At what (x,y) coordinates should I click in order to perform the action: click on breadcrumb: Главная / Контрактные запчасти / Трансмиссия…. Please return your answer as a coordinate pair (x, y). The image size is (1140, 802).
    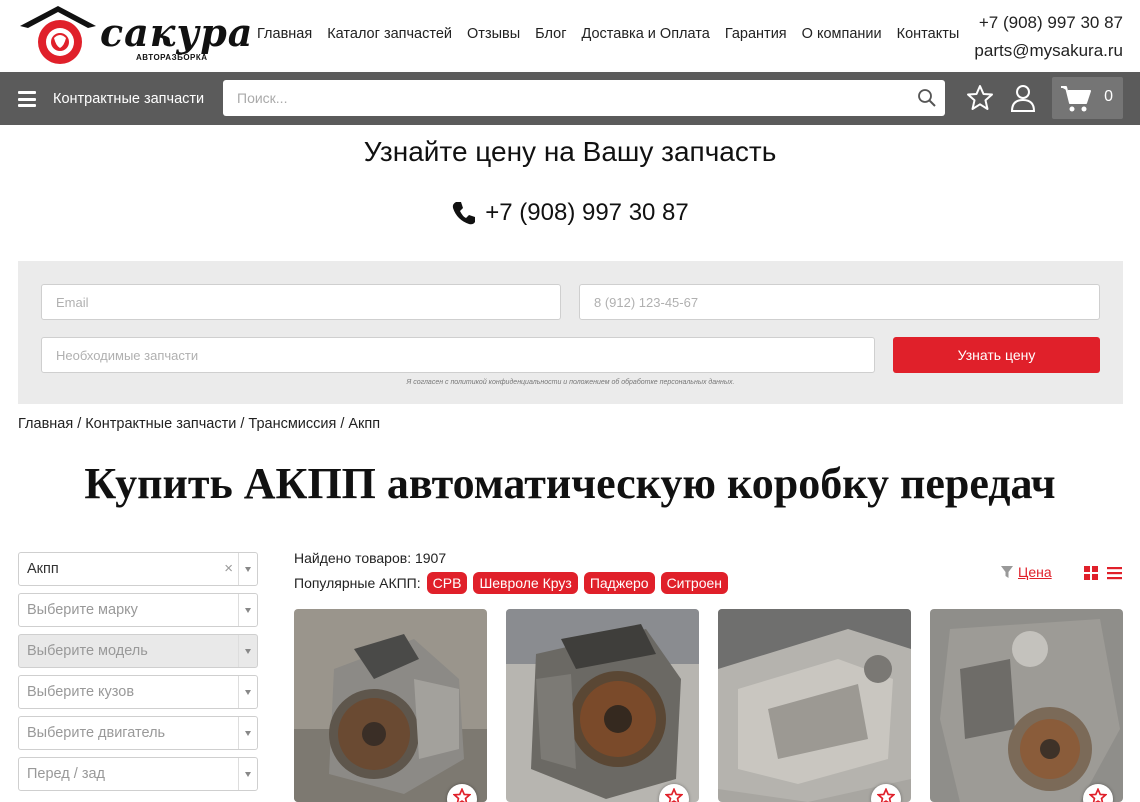
    Looking at the image, I should click on (199, 424).